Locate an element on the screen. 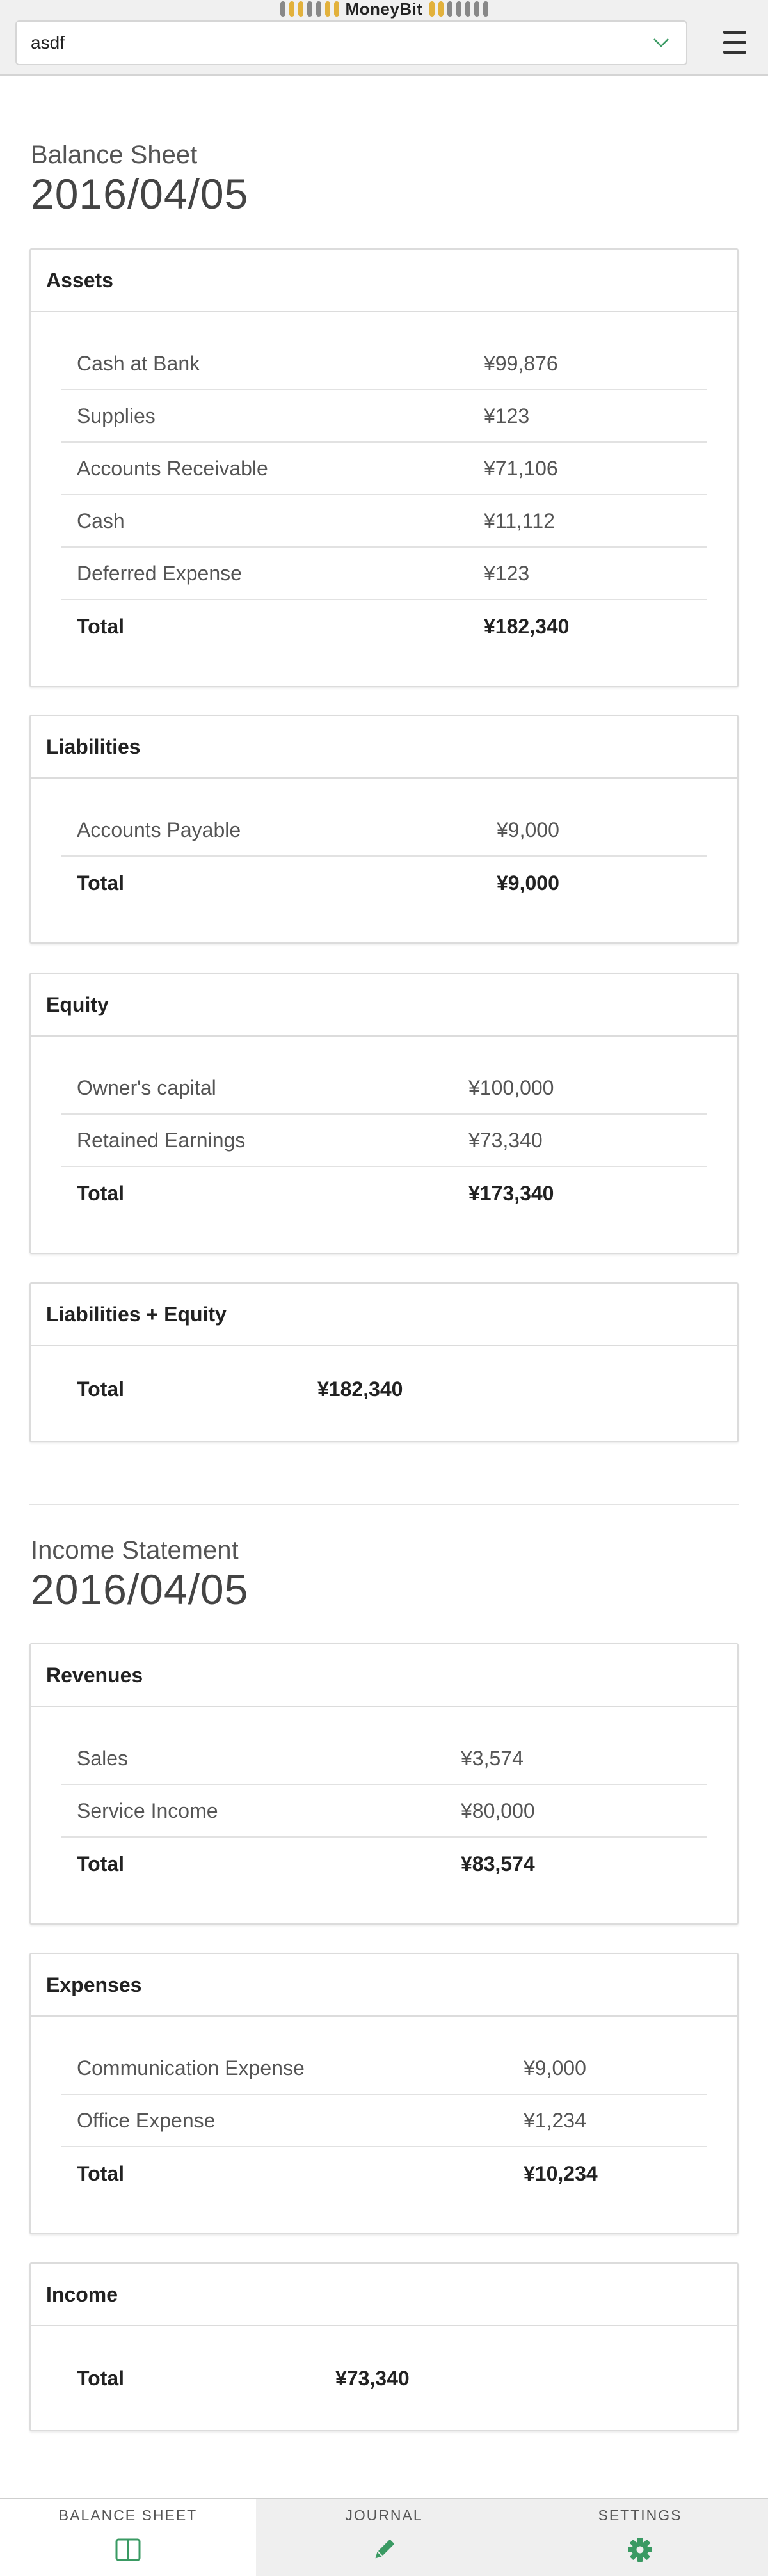 The width and height of the screenshot is (768, 2576). total-amount: ¥83,574 is located at coordinates (498, 1864).